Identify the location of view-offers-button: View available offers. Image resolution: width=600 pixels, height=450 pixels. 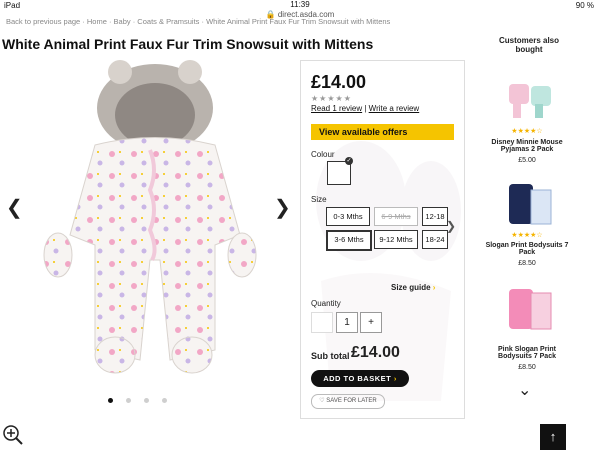
(382, 132).